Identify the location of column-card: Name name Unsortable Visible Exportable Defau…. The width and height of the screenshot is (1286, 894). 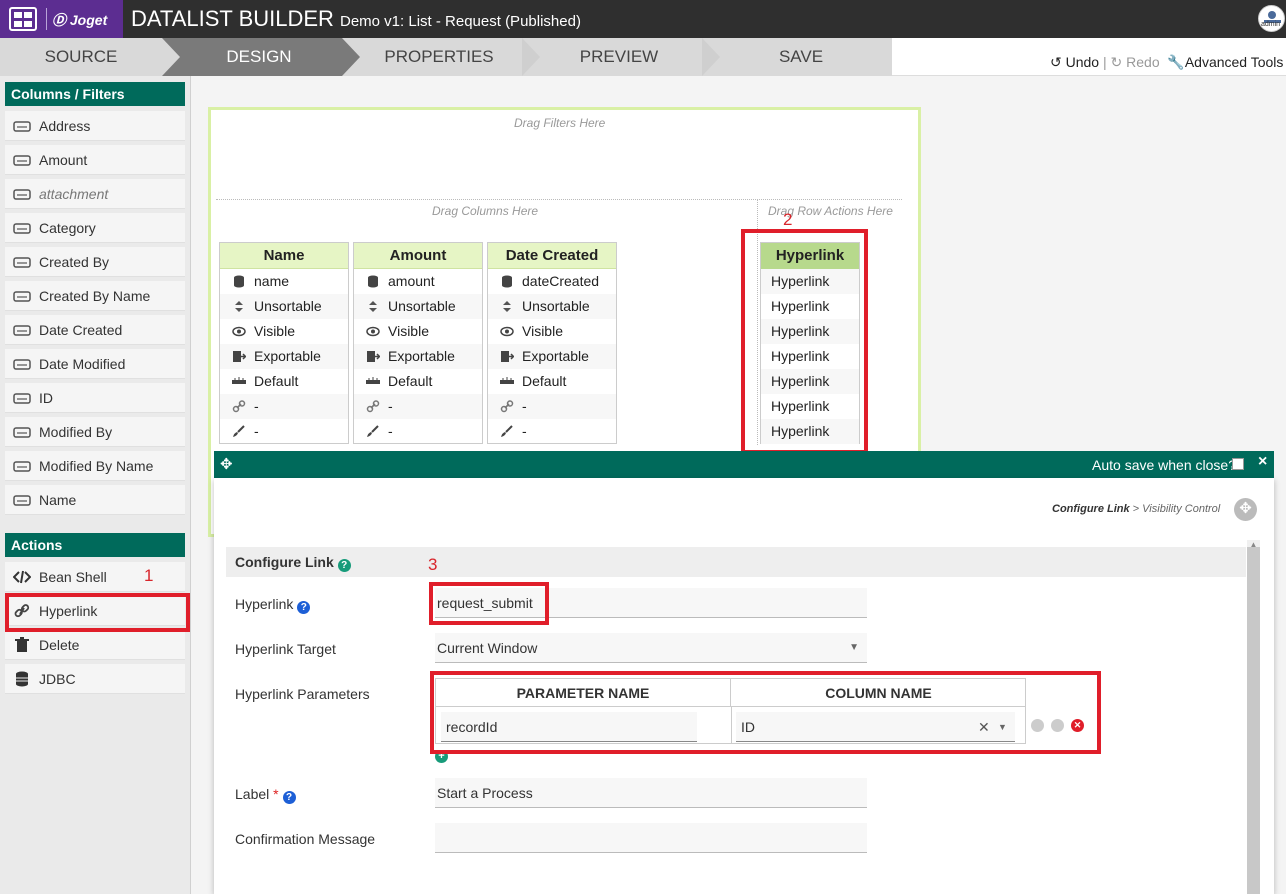
(284, 343).